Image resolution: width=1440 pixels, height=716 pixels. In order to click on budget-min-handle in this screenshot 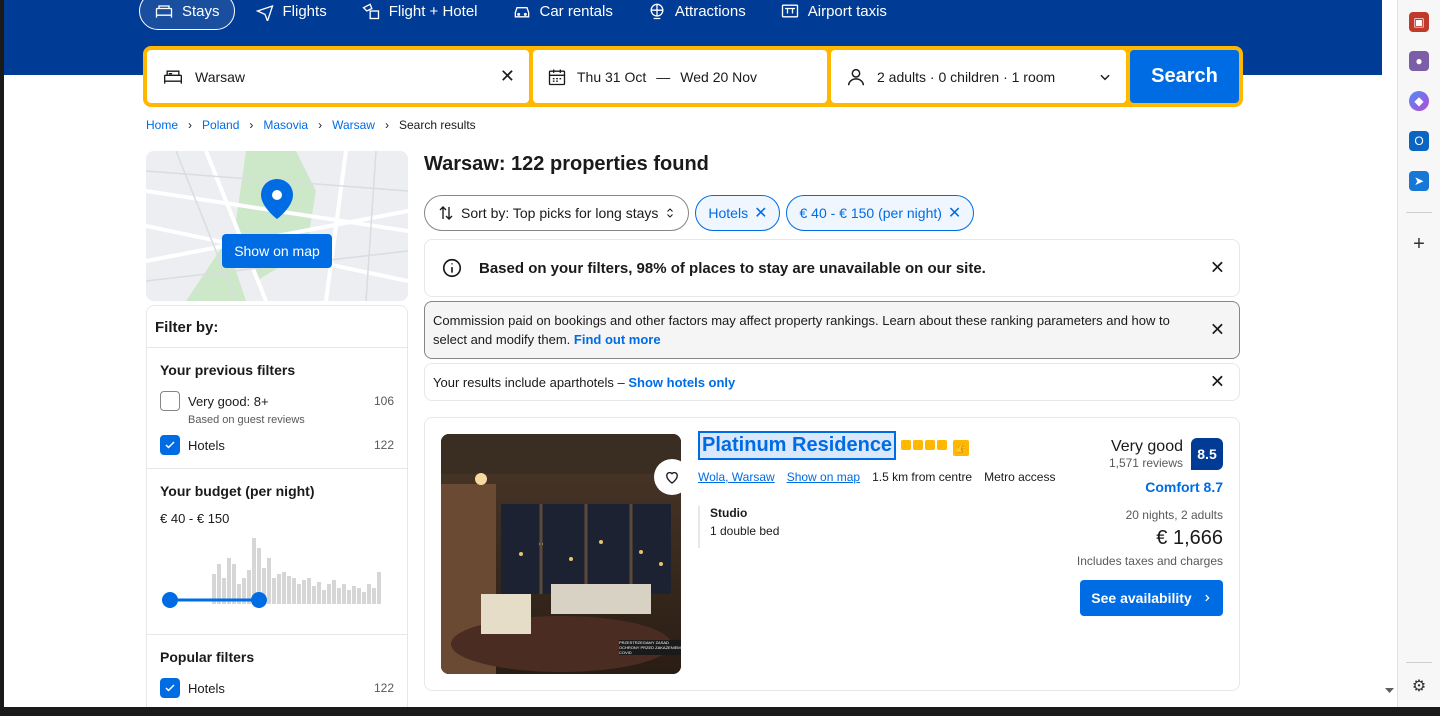, I will do `click(170, 600)`.